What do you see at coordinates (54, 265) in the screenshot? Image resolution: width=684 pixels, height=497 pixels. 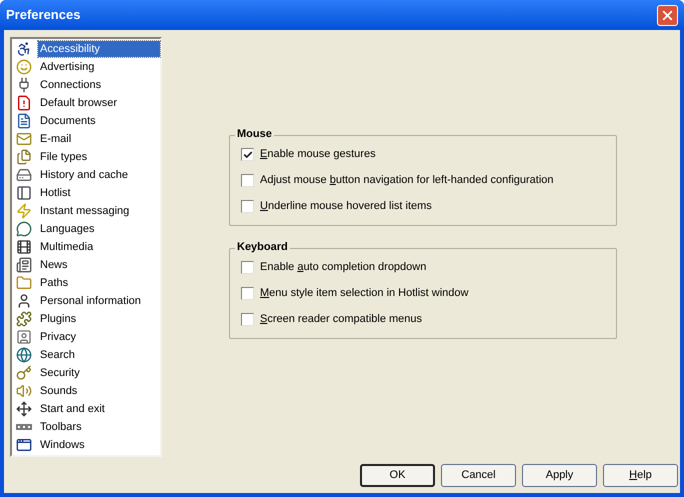 I see `sidebar-item: News` at bounding box center [54, 265].